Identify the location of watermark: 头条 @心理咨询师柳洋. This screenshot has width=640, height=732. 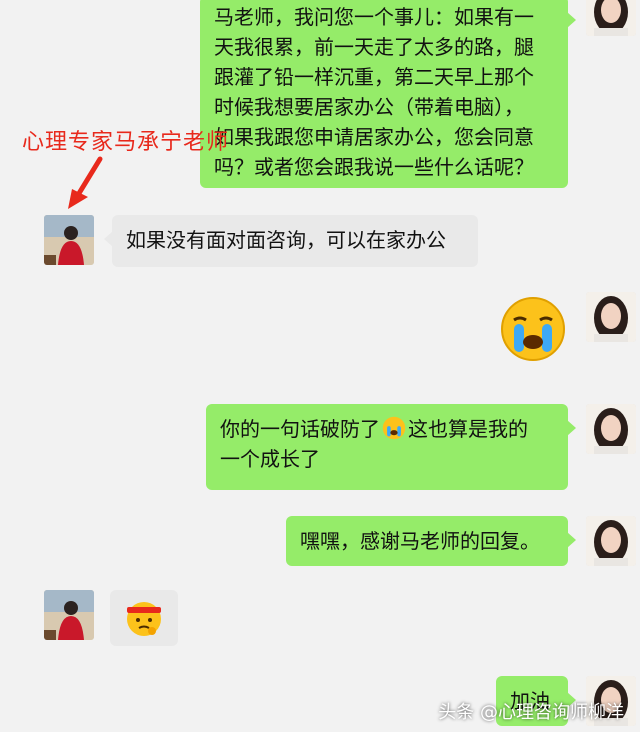
(531, 712).